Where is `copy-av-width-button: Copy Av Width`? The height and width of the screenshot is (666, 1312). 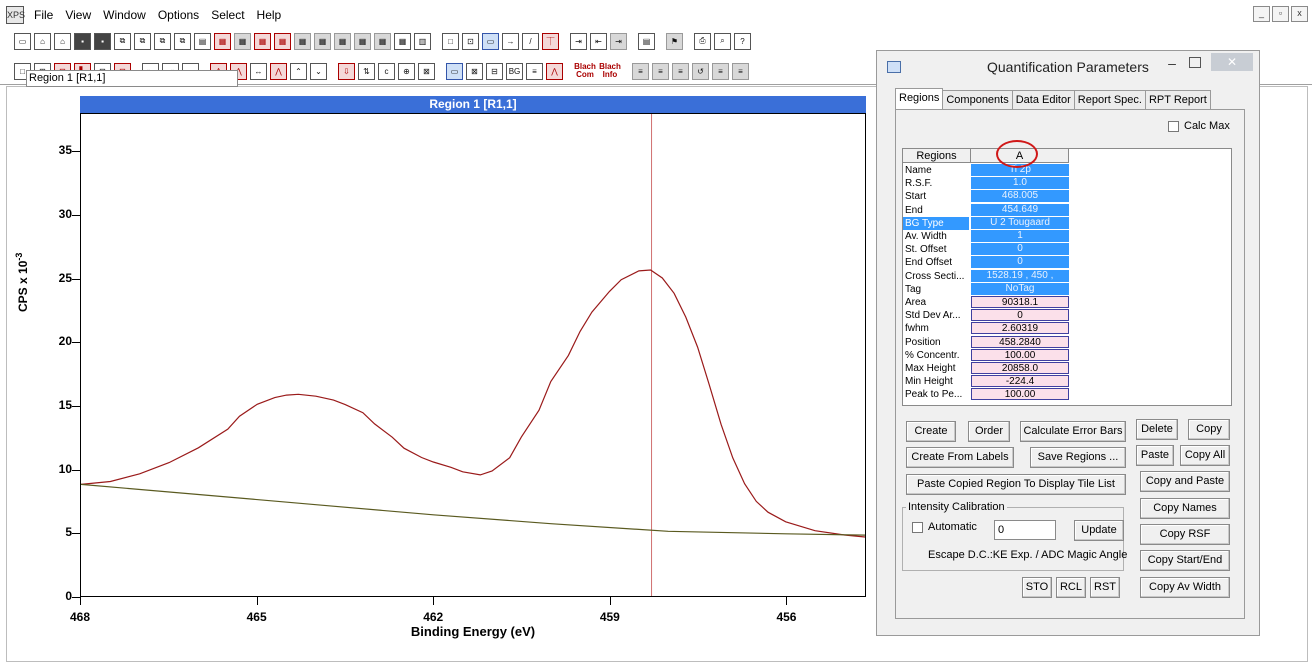 copy-av-width-button: Copy Av Width is located at coordinates (1185, 587).